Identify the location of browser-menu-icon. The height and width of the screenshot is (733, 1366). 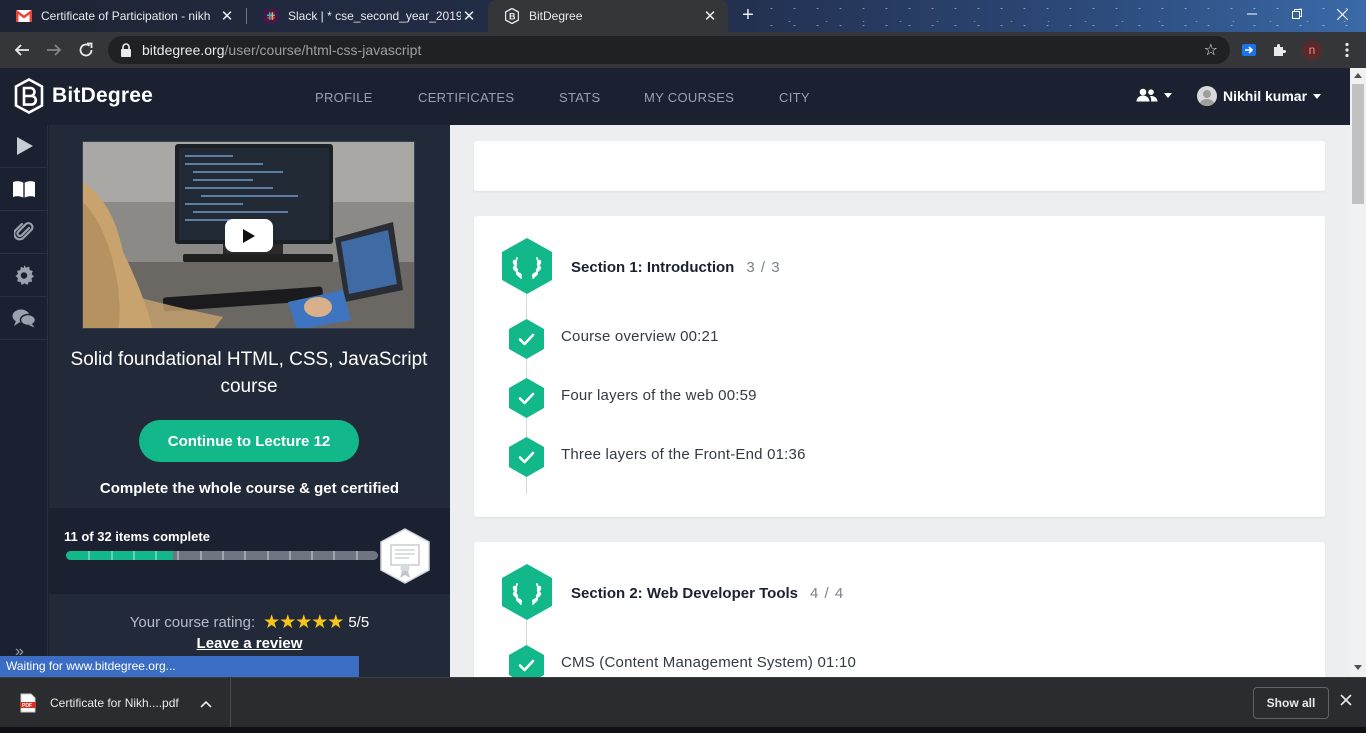
(1347, 50).